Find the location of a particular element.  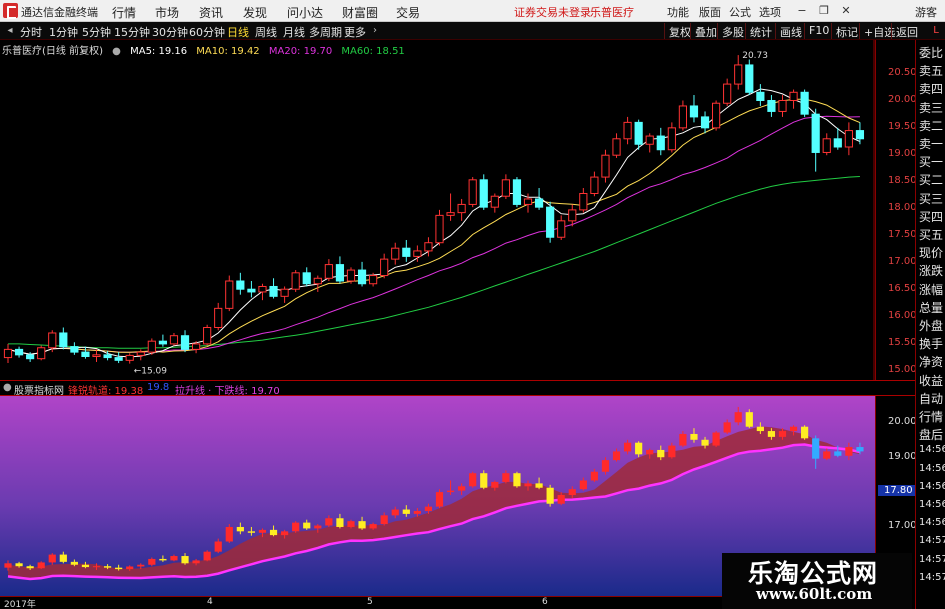

quote-panel-item: 买二 is located at coordinates (931, 180).